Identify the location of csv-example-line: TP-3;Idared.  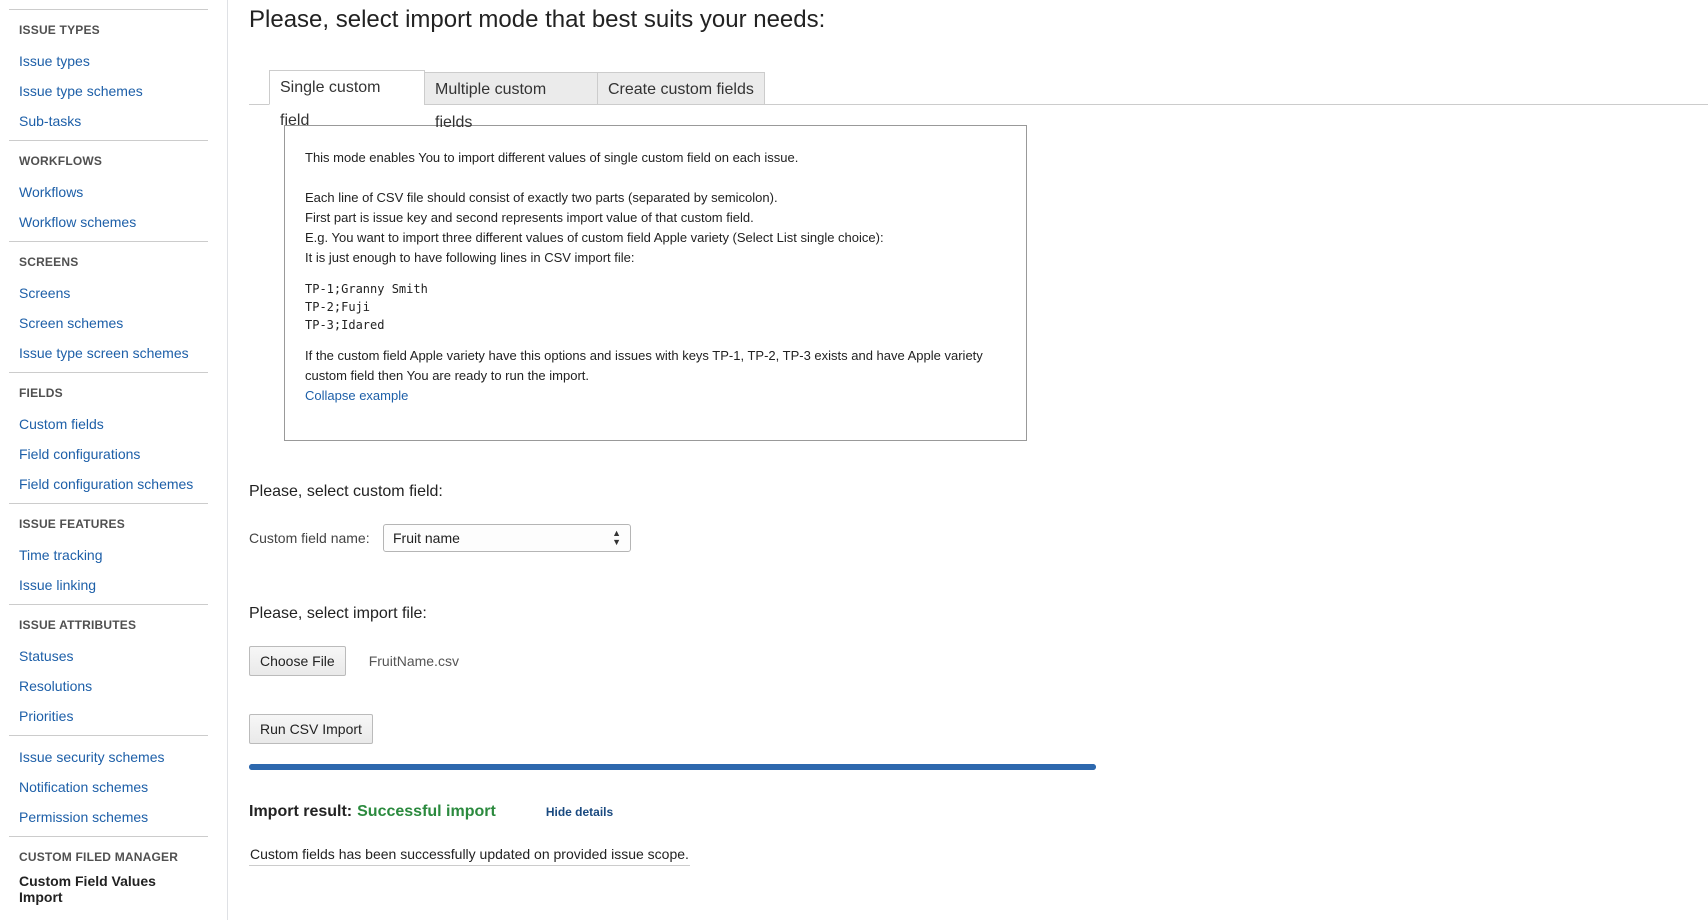
(345, 325).